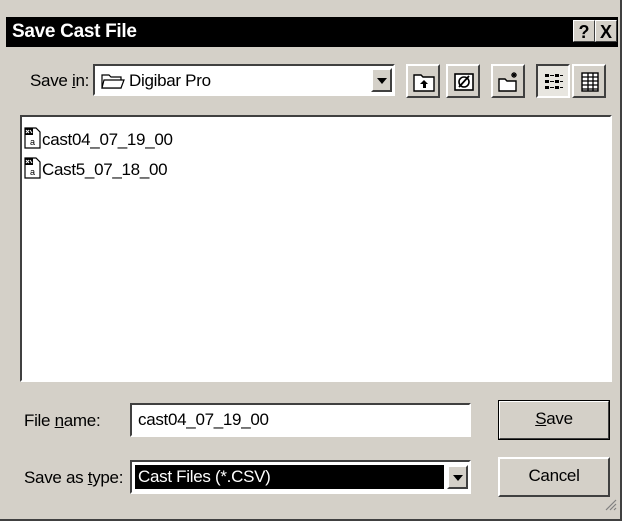  I want to click on create-new-folder-icon, so click(507, 82).